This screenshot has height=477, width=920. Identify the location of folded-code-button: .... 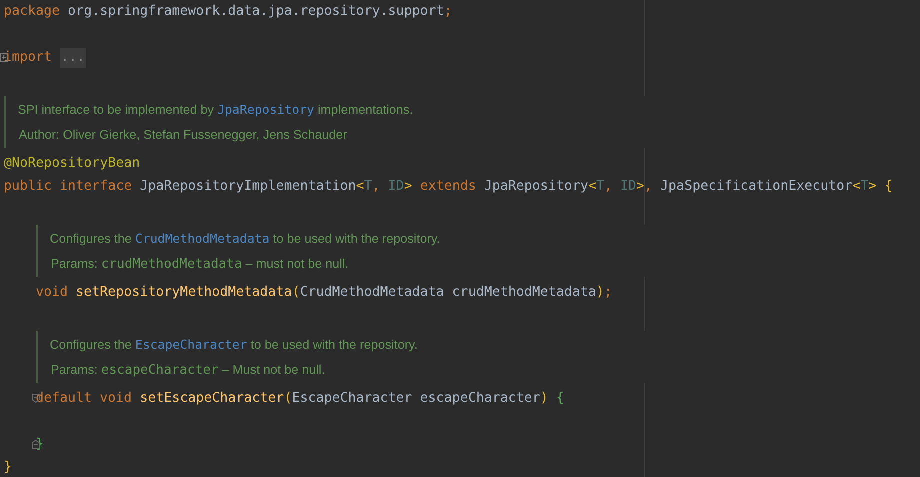
(73, 58).